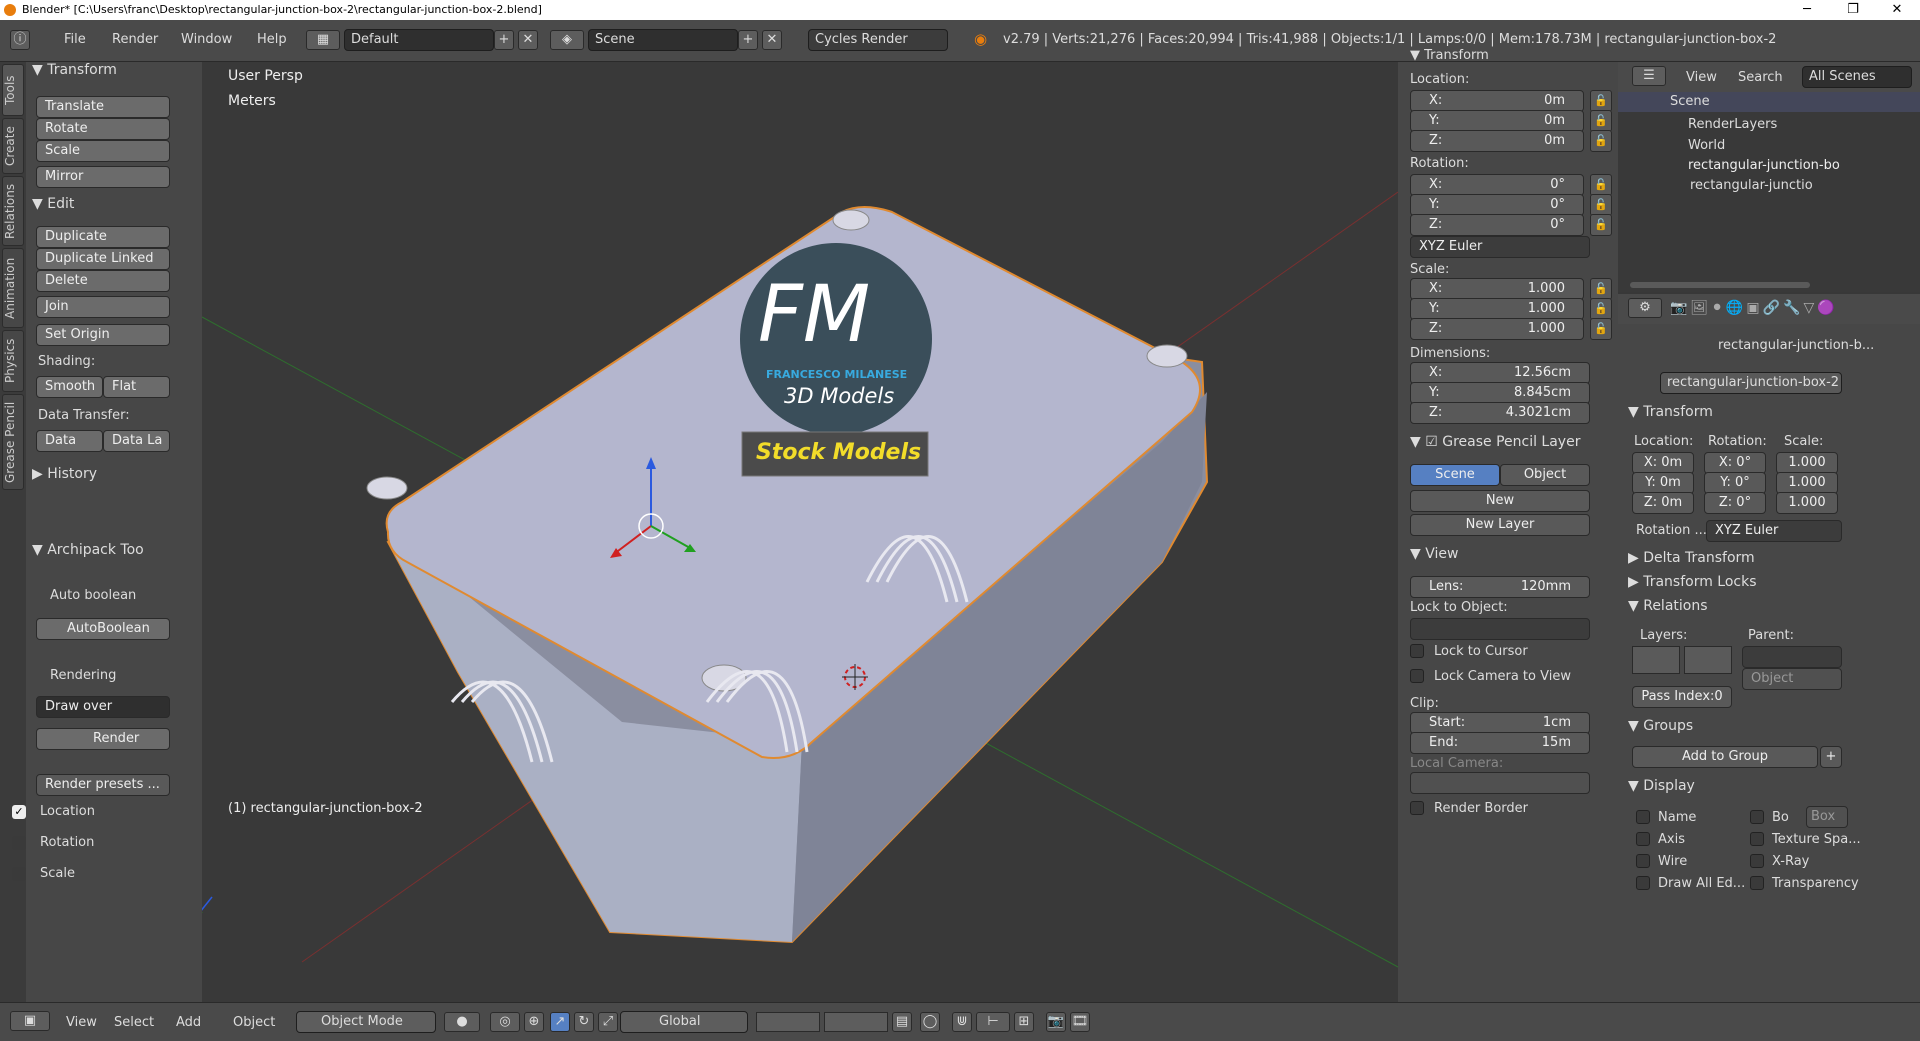 This screenshot has height=1041, width=1920. What do you see at coordinates (103, 629) in the screenshot?
I see `autoboolean-button: AutoBoolean` at bounding box center [103, 629].